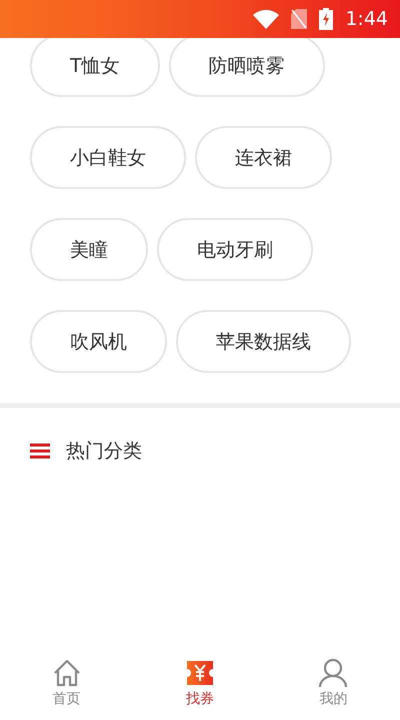  I want to click on tab: 找券, so click(200, 687).